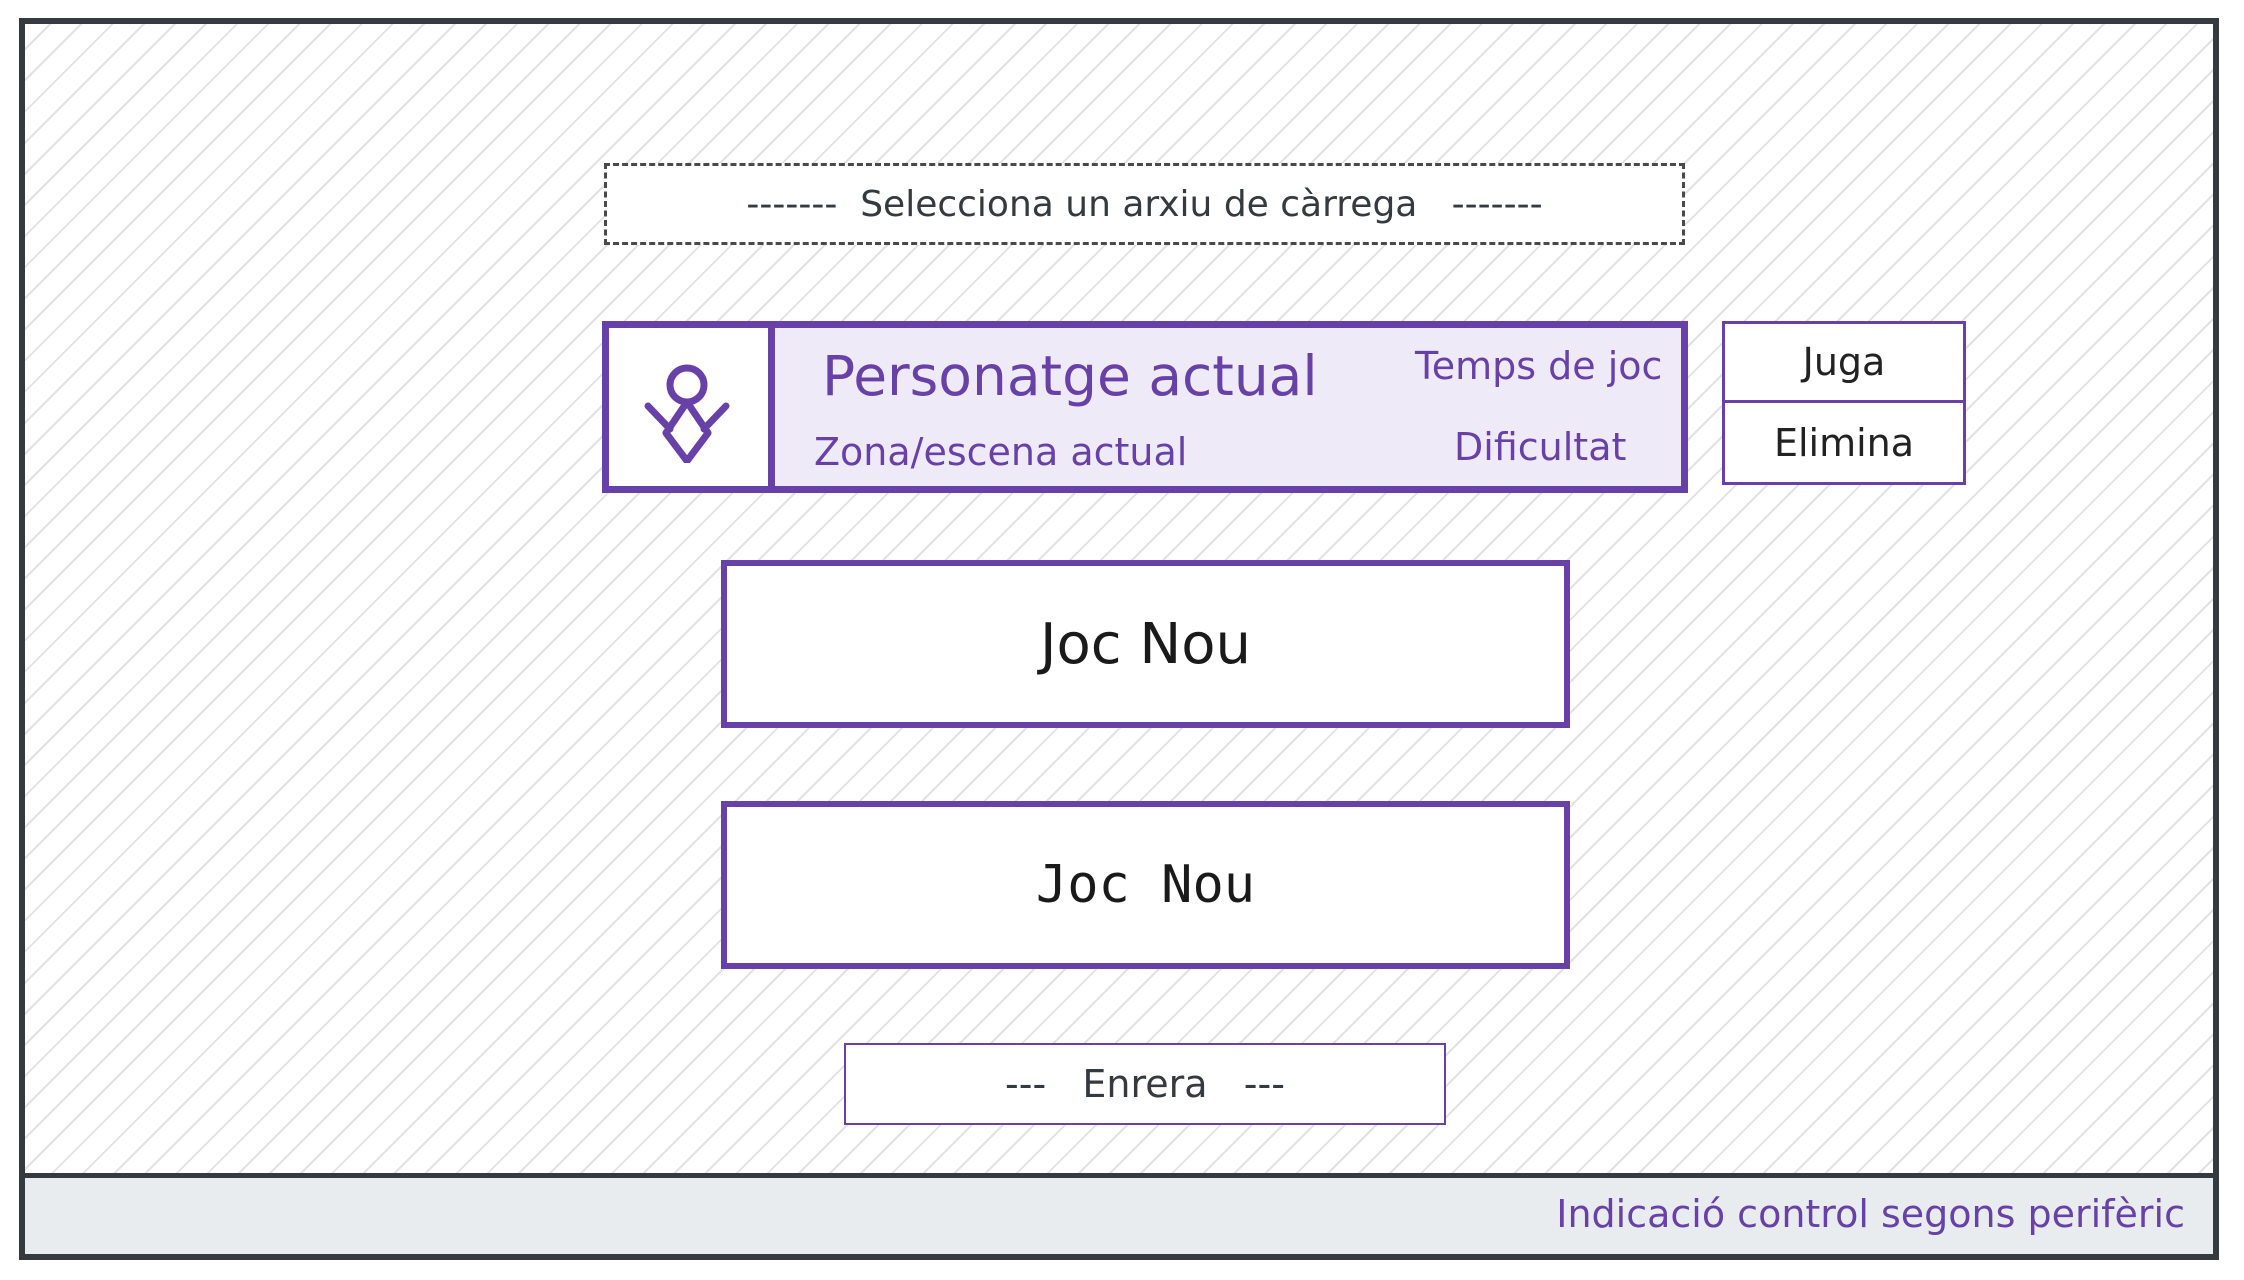 The width and height of the screenshot is (2244, 1280). Describe the element at coordinates (1844, 442) in the screenshot. I see `delete-button: Elimina` at that location.